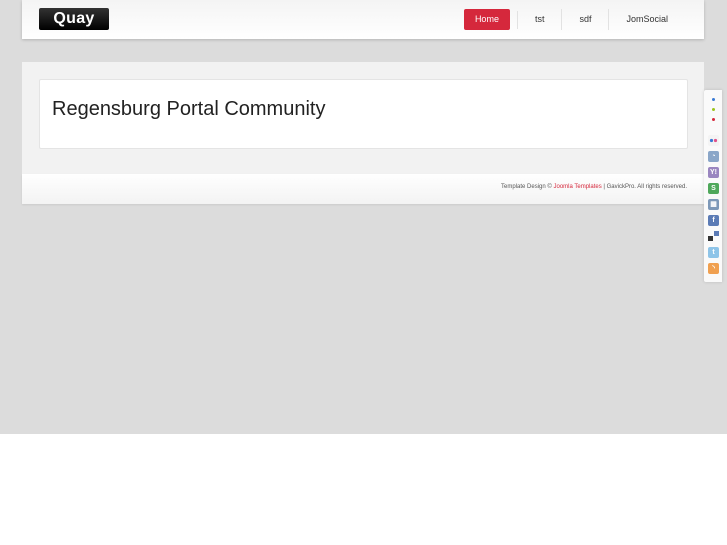 Image resolution: width=727 pixels, height=545 pixels. What do you see at coordinates (577, 187) in the screenshot?
I see `joomla-templates-link: Joomla Templates` at bounding box center [577, 187].